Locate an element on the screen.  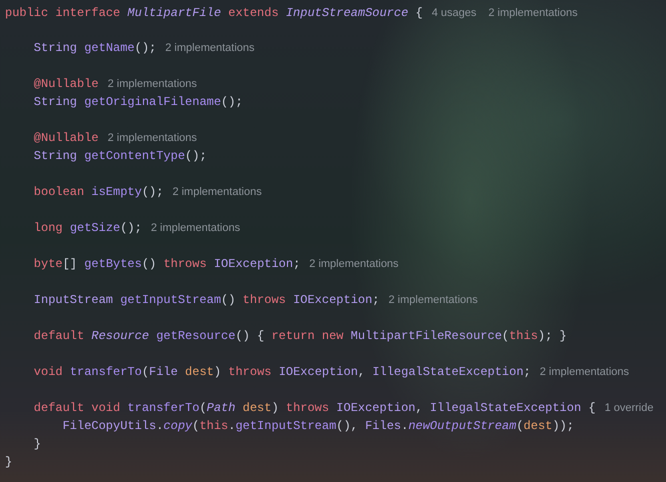
code-line: FileCopyUtils.copy(this.getInputStream(), Files.newOutputStream(dest)); is located at coordinates (318, 426).